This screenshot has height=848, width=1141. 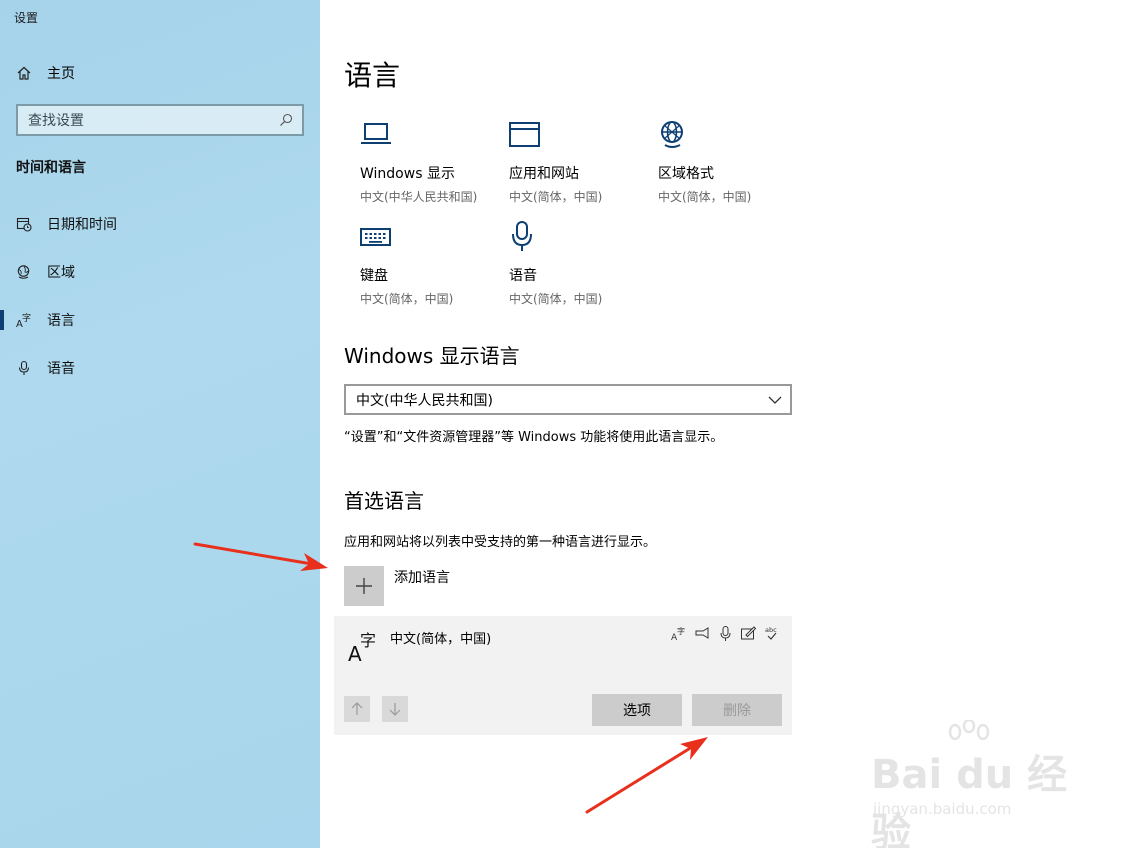 I want to click on home-label: 主页, so click(x=61, y=74).